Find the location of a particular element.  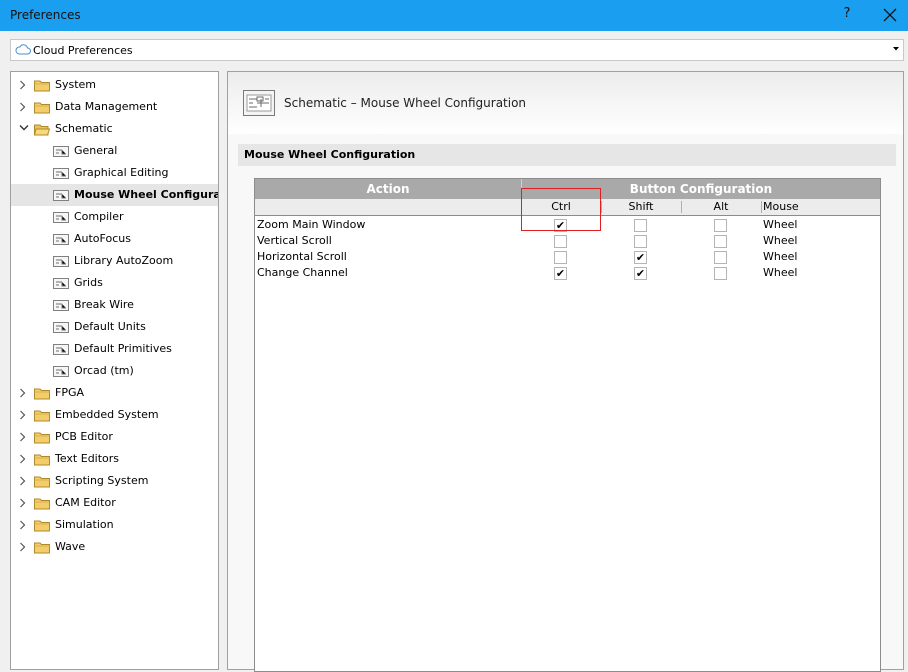

tree-item-label: Mouse Wheel Configuration is located at coordinates (146, 194).